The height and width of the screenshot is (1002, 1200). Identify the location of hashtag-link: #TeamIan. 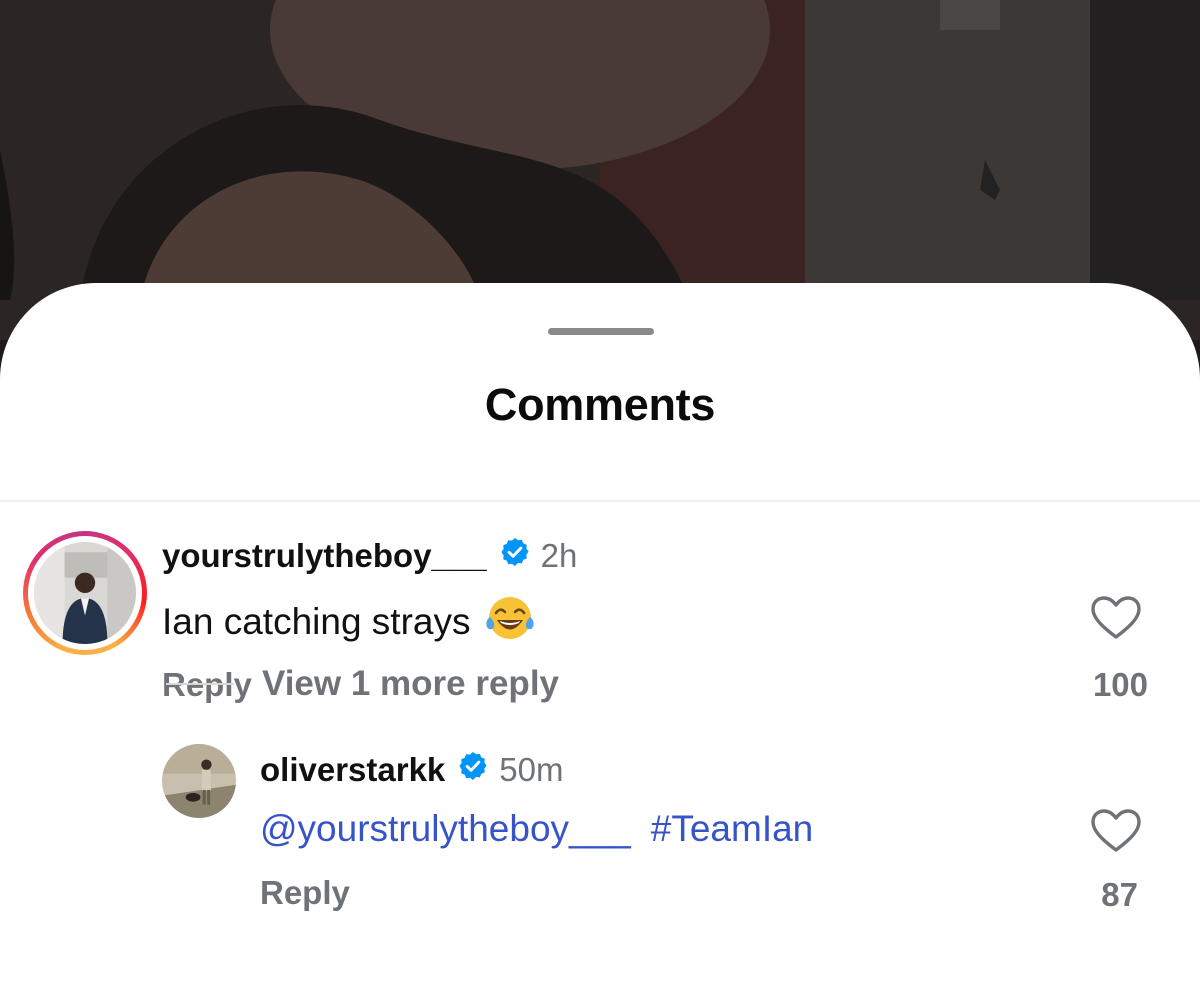
(732, 829).